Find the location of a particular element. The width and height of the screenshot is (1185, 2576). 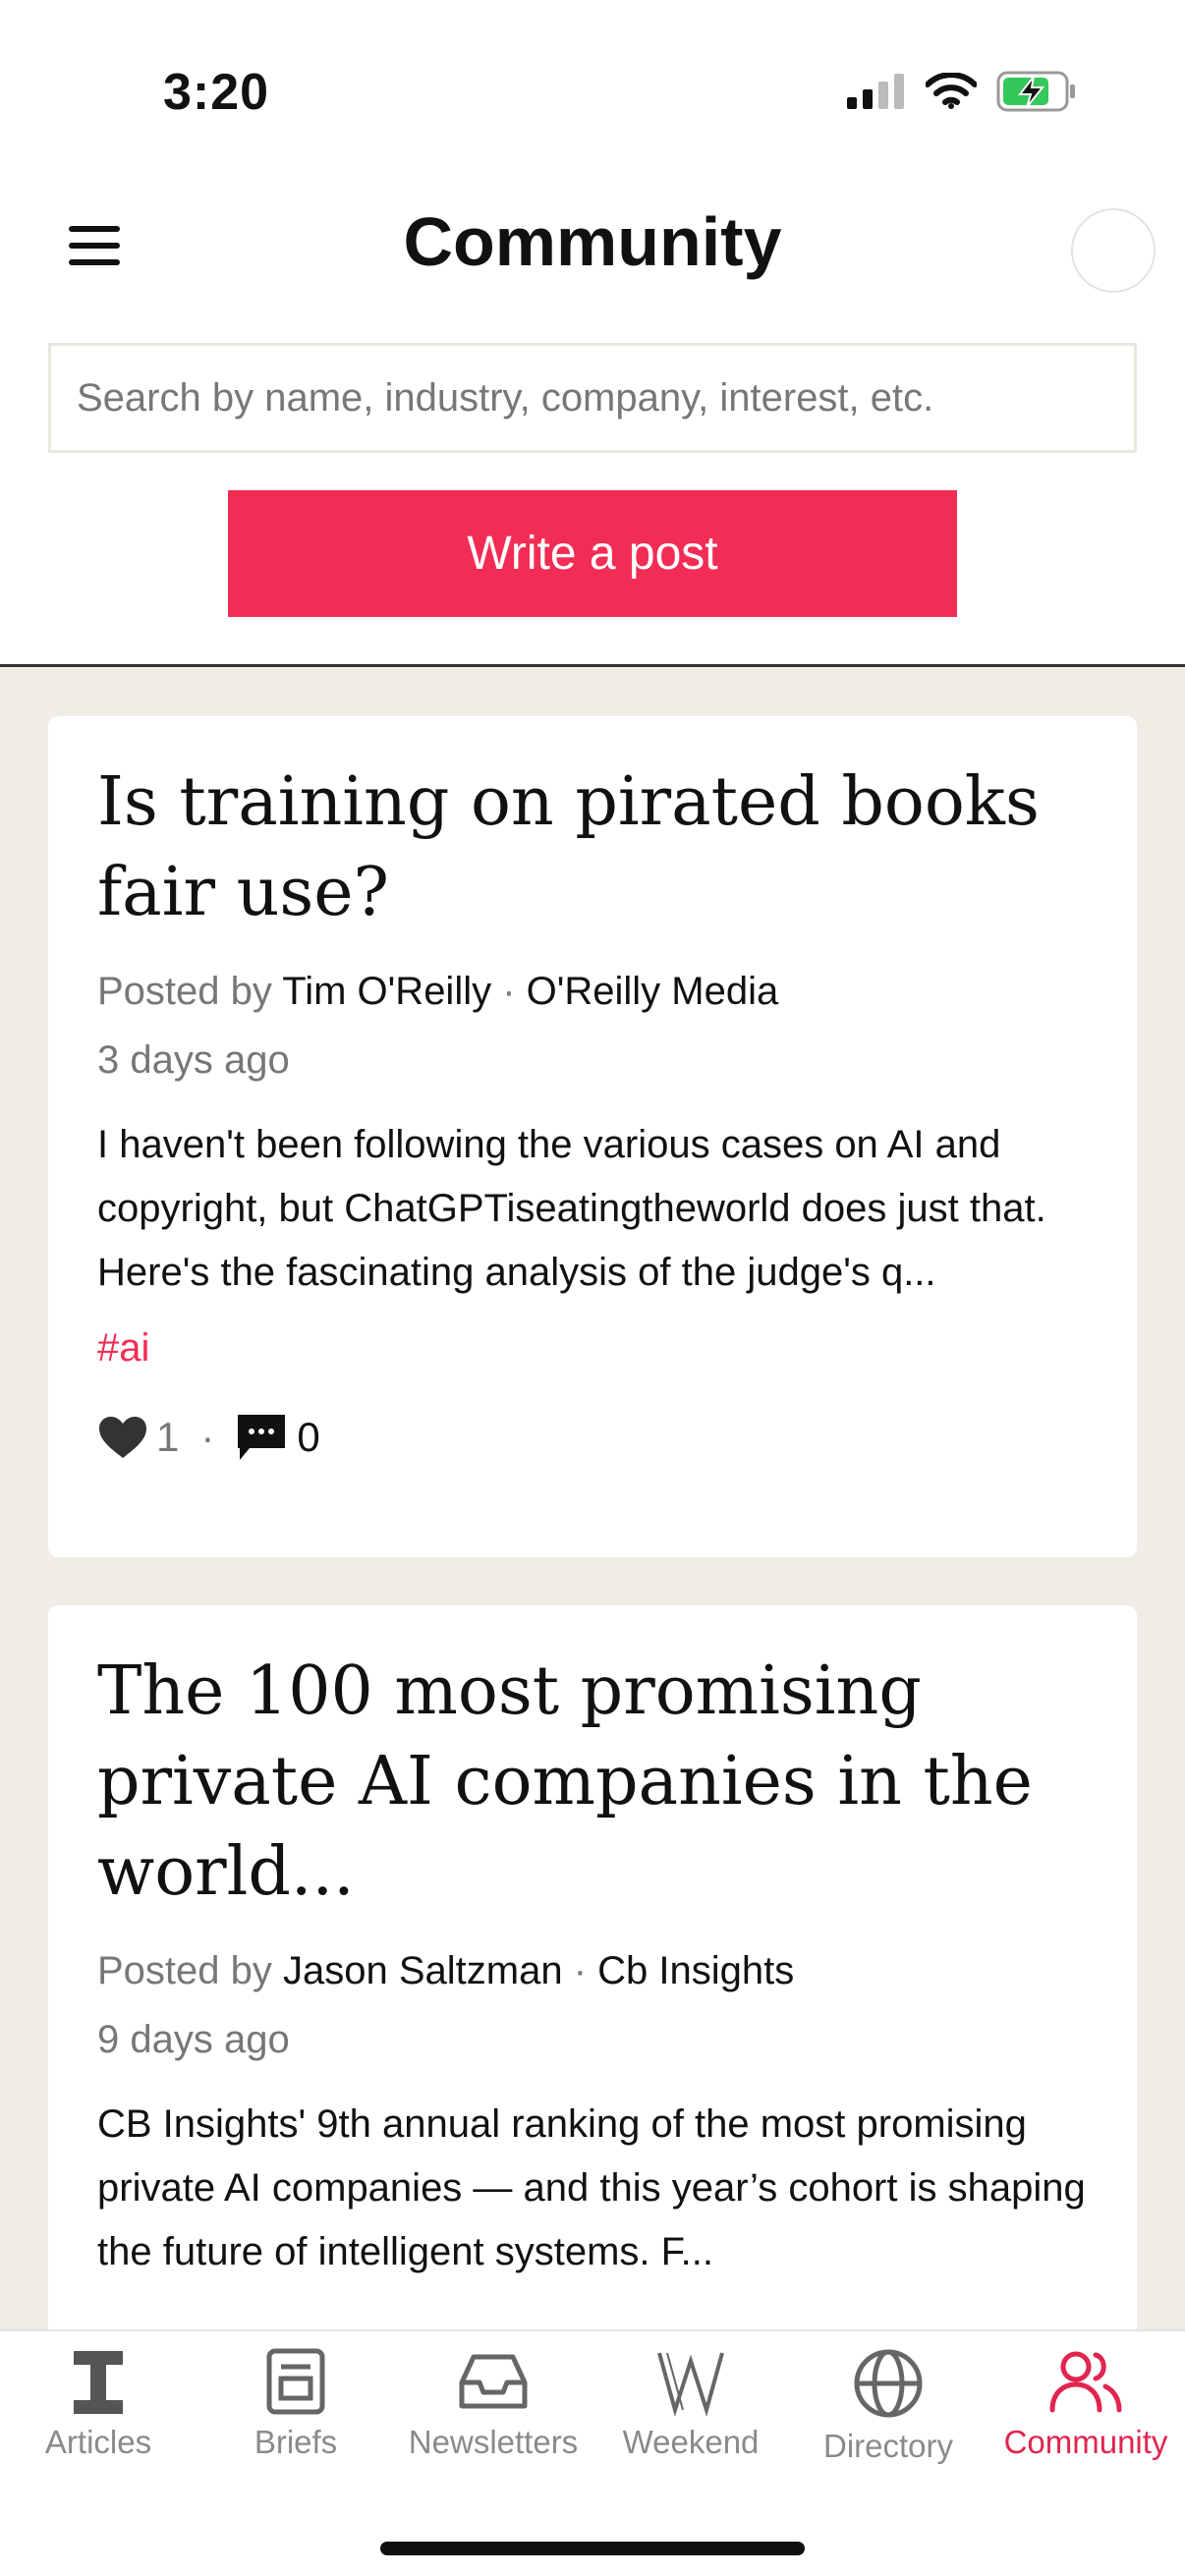

page-title: Community is located at coordinates (592, 241).